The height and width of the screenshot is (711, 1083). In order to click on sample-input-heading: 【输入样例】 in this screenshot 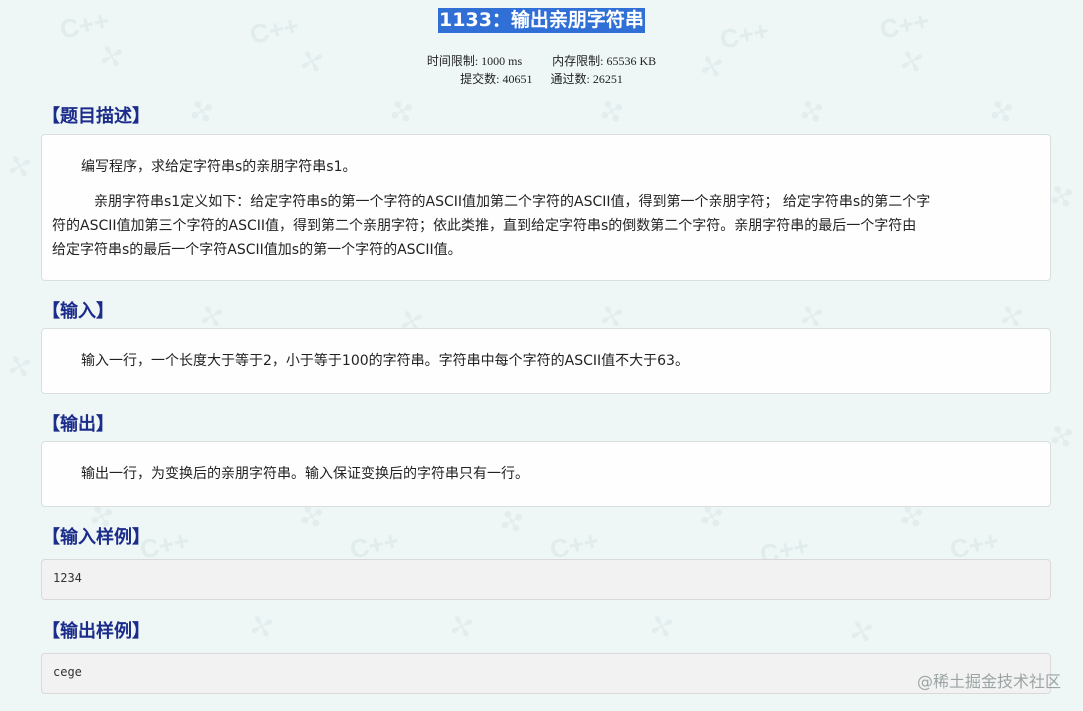, I will do `click(96, 537)`.